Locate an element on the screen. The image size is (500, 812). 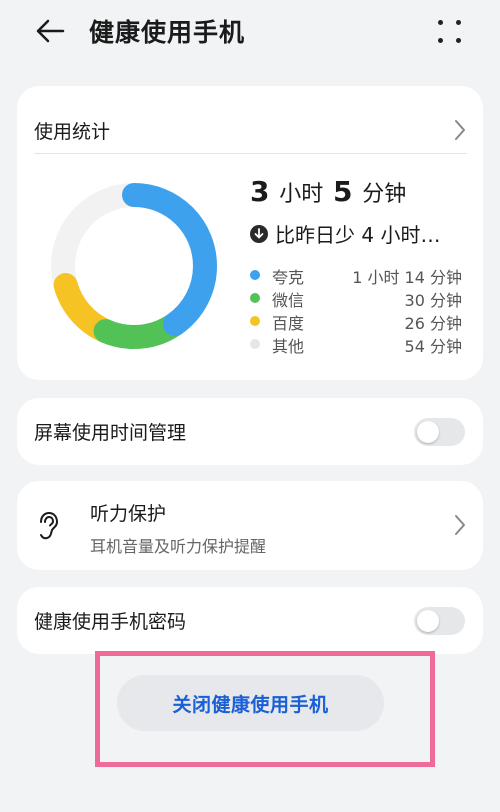
legend-app-time: 54 分钟 is located at coordinates (433, 346).